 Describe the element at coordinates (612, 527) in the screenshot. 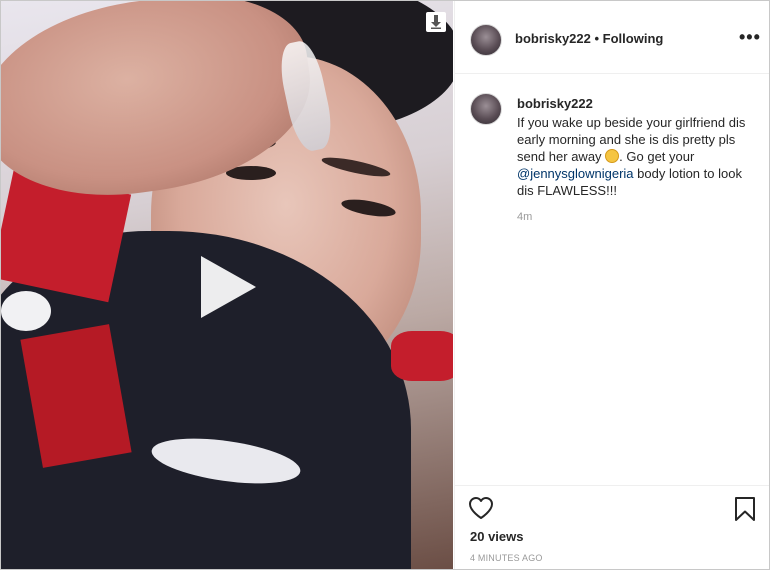

I see `post-footer: 20 views 4 MINUTES AGO` at that location.